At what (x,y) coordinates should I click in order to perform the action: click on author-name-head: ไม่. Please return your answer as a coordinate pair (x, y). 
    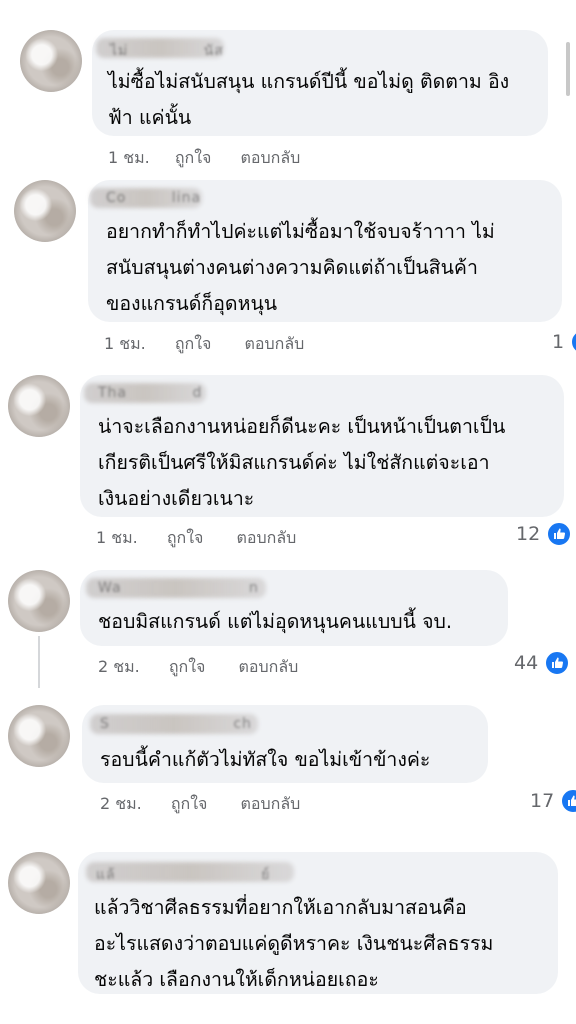
    Looking at the image, I should click on (122, 51).